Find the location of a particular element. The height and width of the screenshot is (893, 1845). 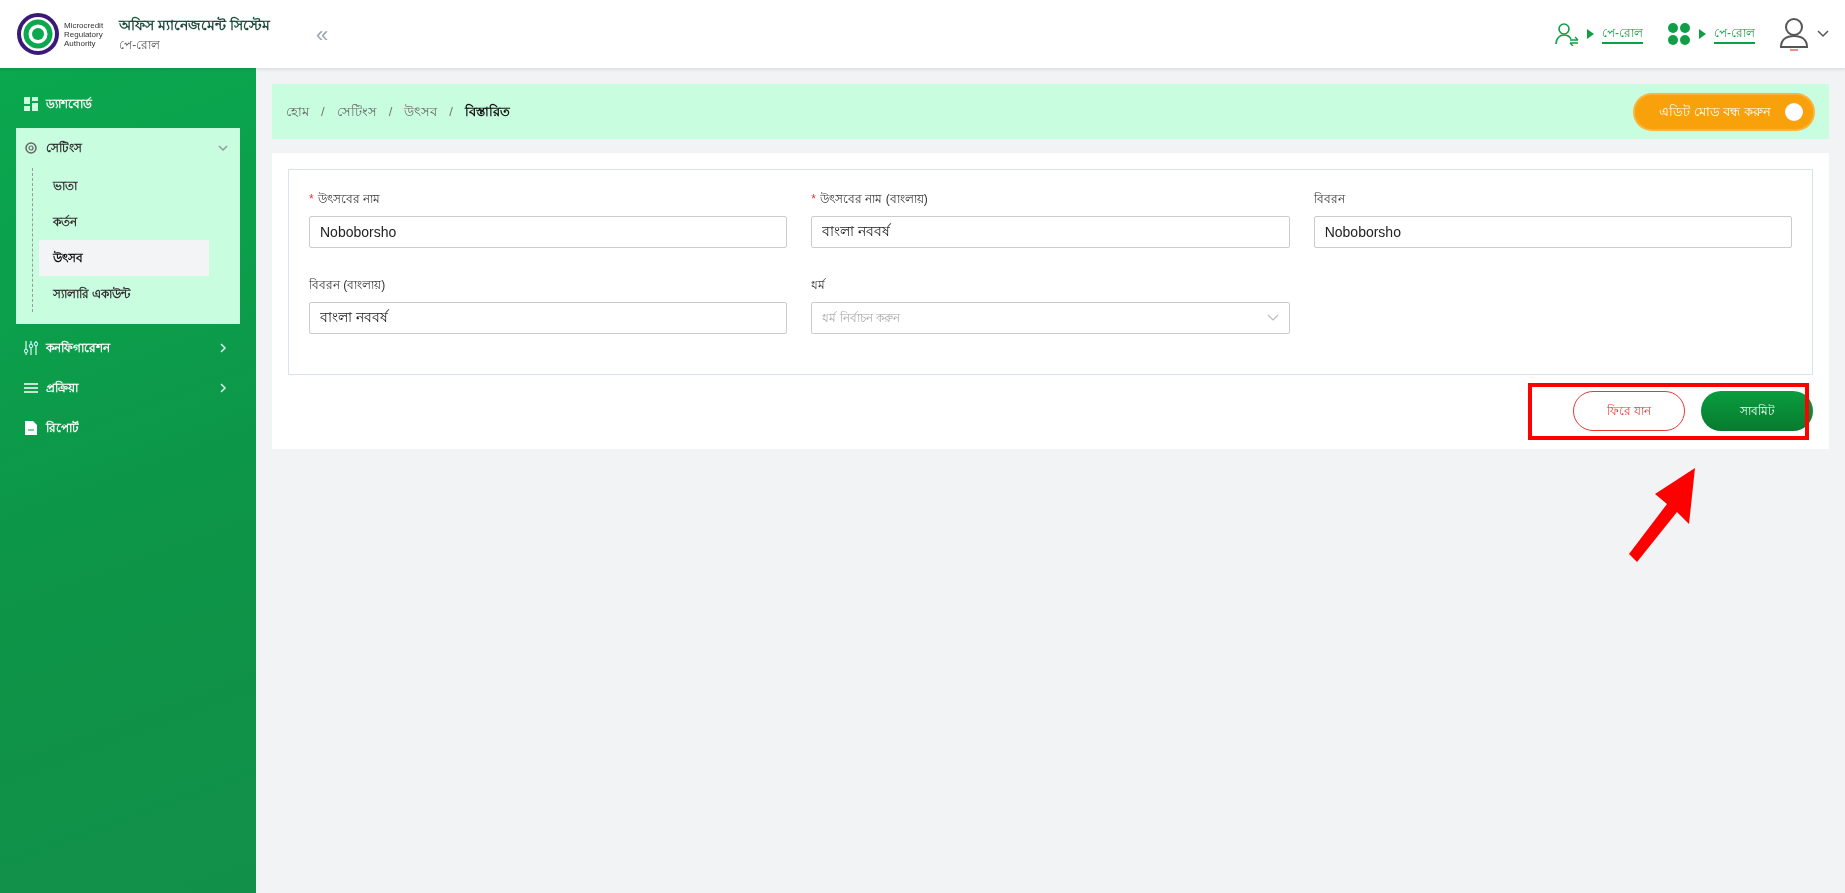

logo-text: Authority is located at coordinates (80, 43).